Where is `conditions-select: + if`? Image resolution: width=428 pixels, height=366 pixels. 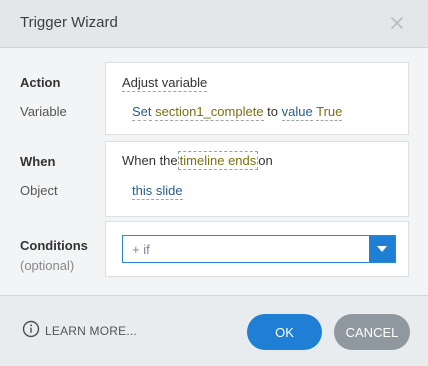
conditions-select: + if is located at coordinates (259, 249).